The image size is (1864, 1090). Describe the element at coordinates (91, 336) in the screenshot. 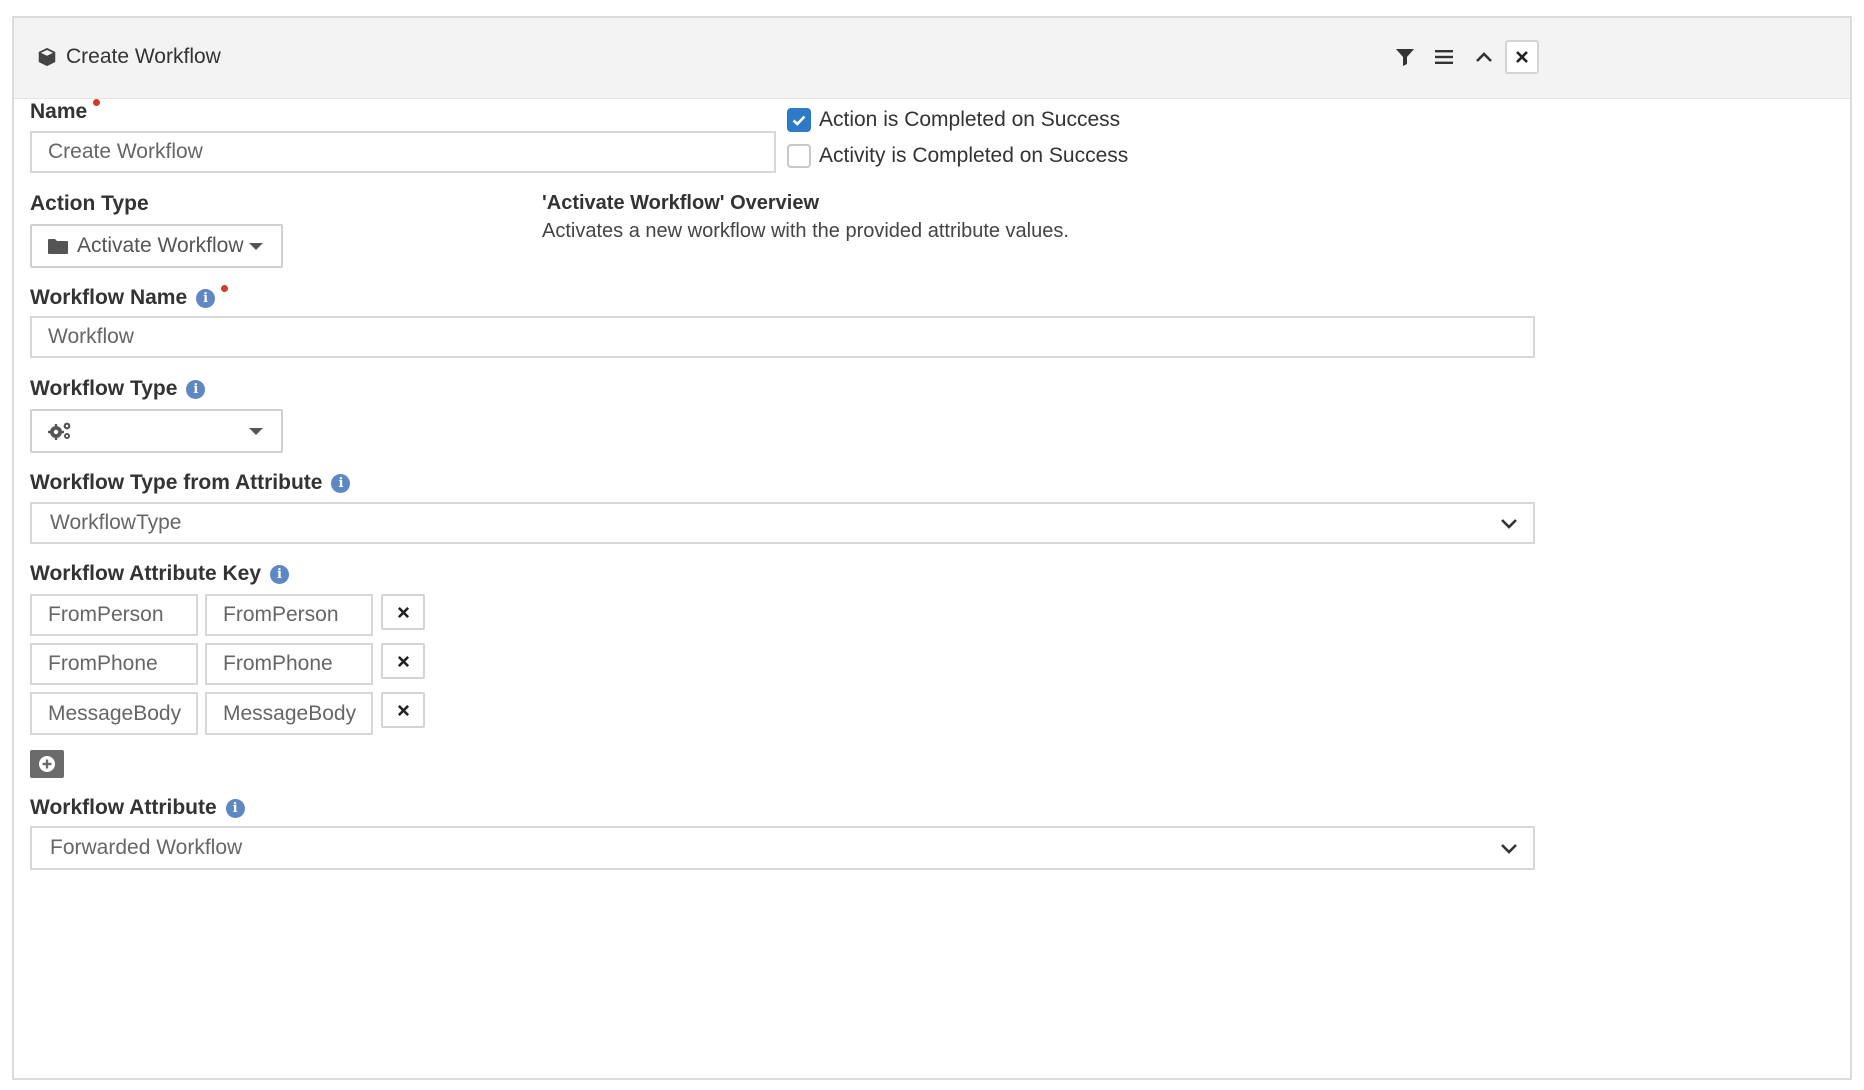

I see `workflow-name-value: Workflow` at that location.